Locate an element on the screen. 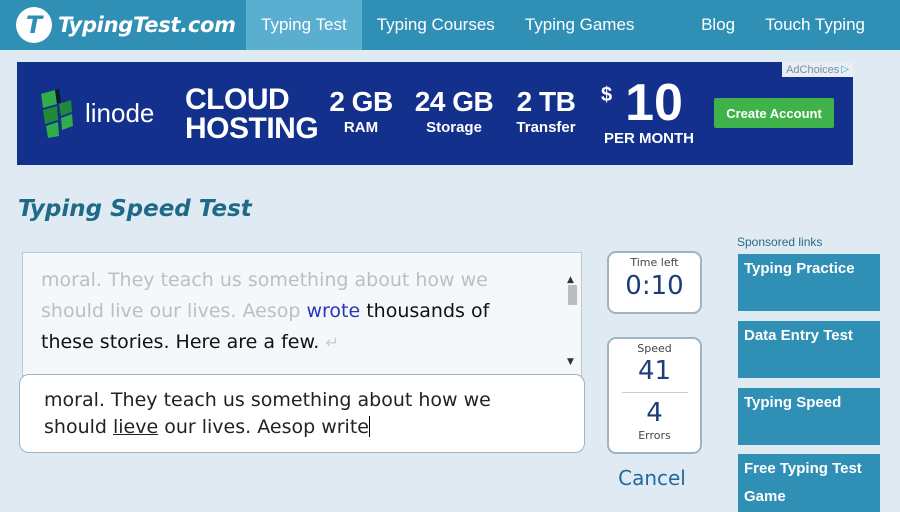  time-left-box: Time left 0:10 is located at coordinates (654, 282).